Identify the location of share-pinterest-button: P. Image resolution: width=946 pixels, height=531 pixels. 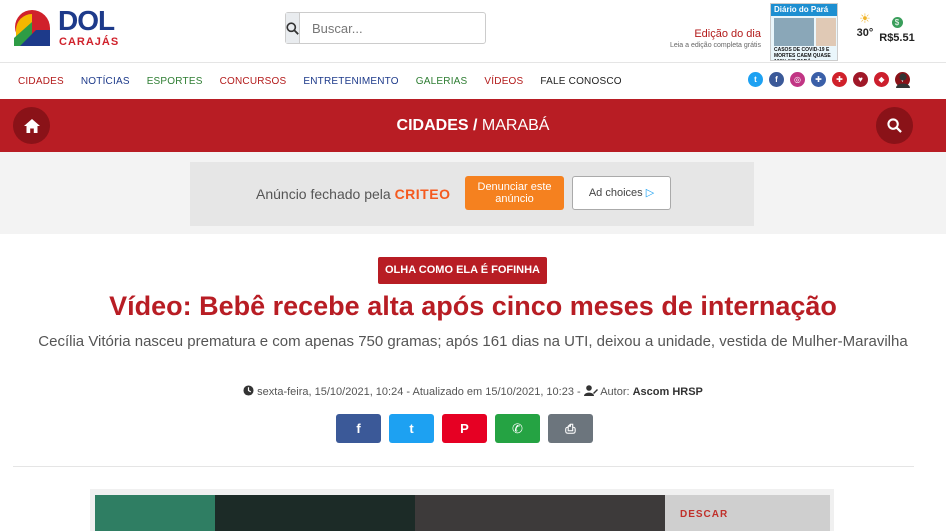
(464, 428).